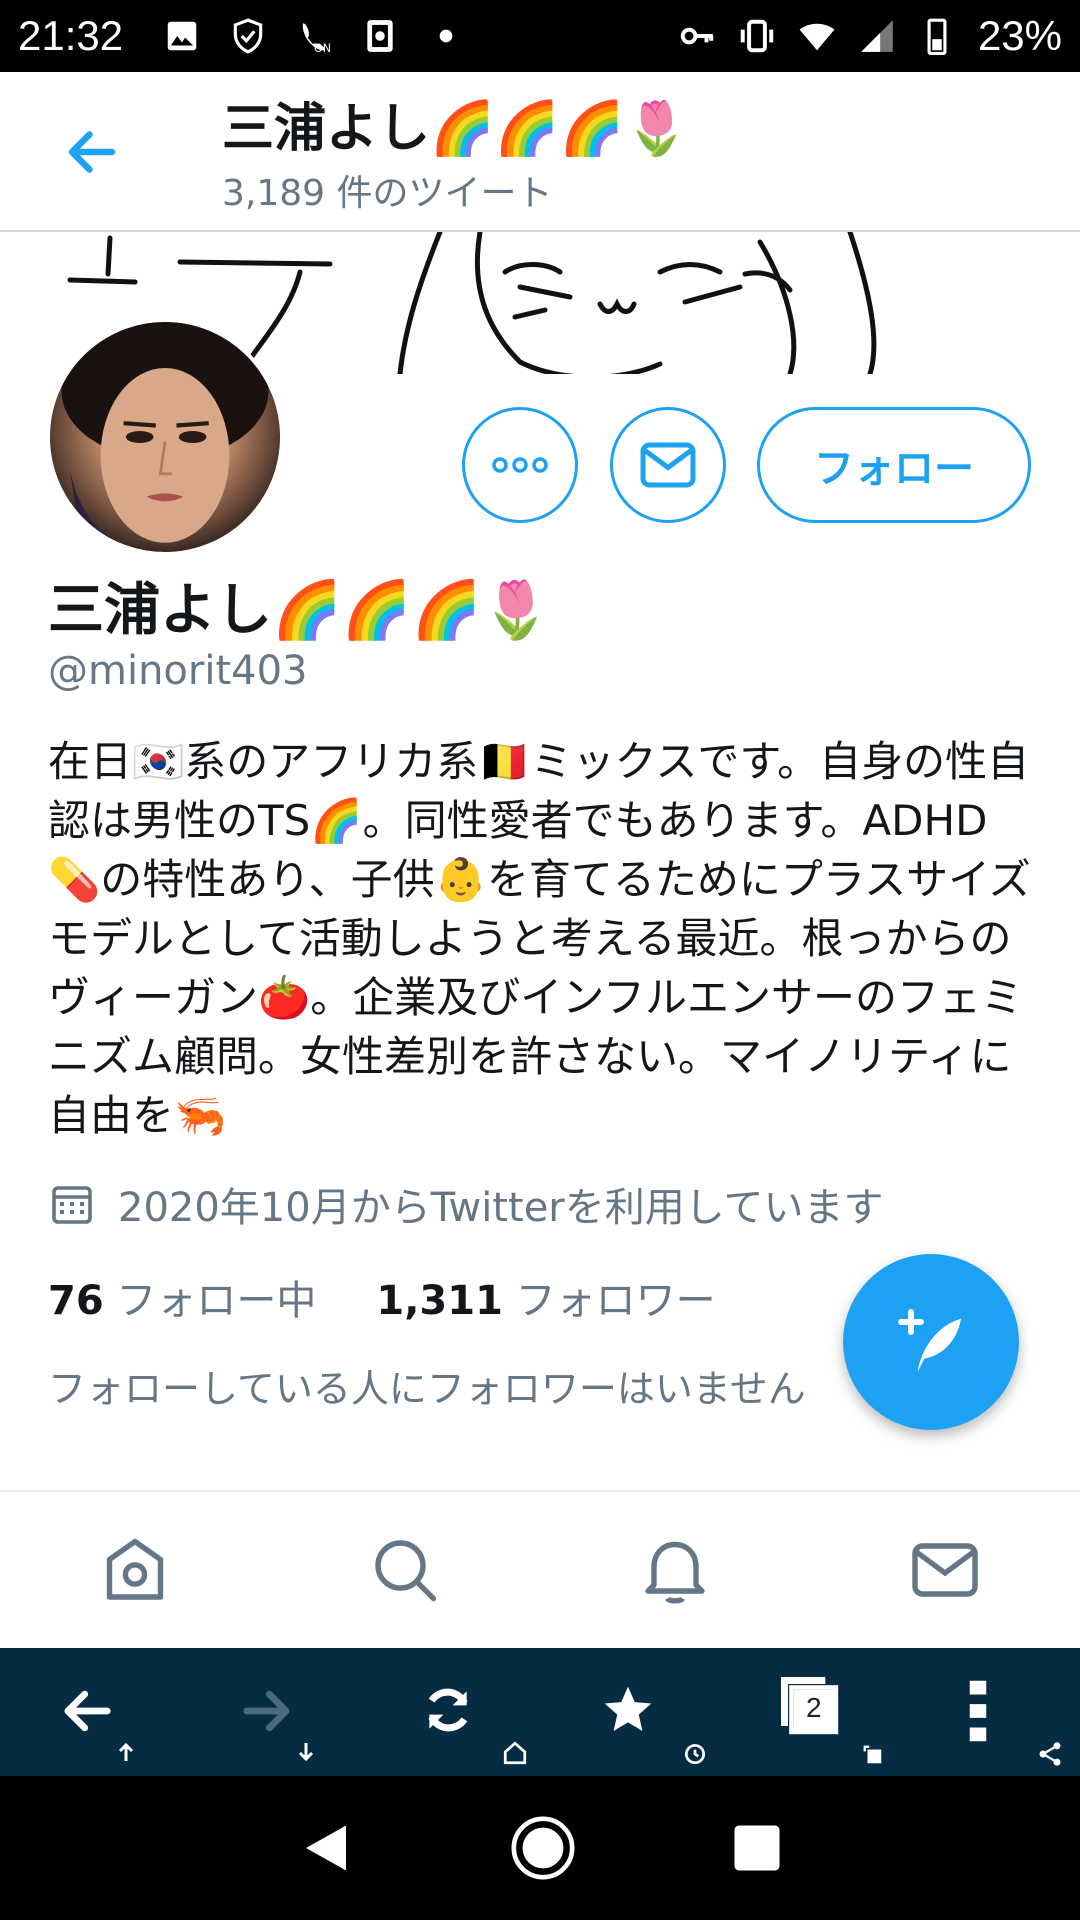 The width and height of the screenshot is (1080, 1920). What do you see at coordinates (72, 1205) in the screenshot?
I see `calendar-icon` at bounding box center [72, 1205].